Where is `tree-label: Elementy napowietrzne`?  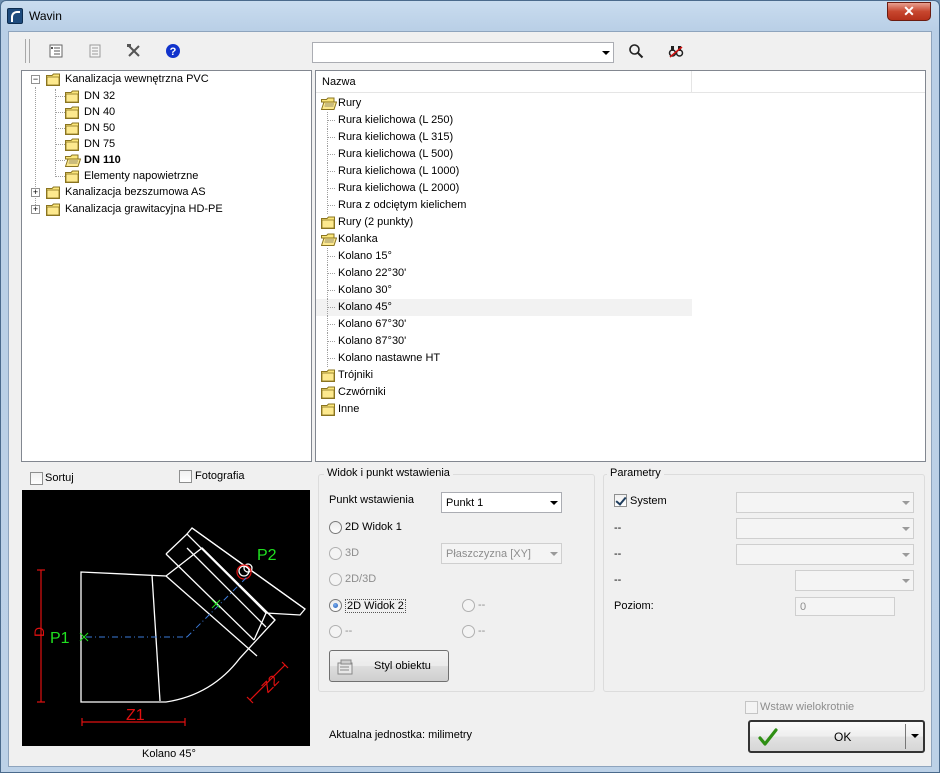 tree-label: Elementy napowietrzne is located at coordinates (141, 176).